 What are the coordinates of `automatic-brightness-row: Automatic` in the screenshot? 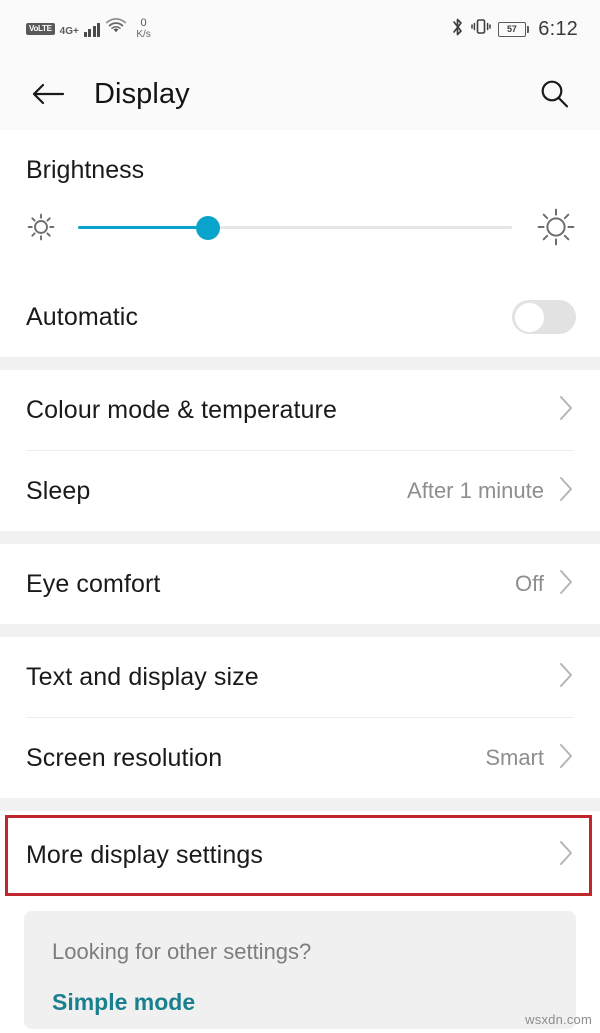 It's located at (300, 317).